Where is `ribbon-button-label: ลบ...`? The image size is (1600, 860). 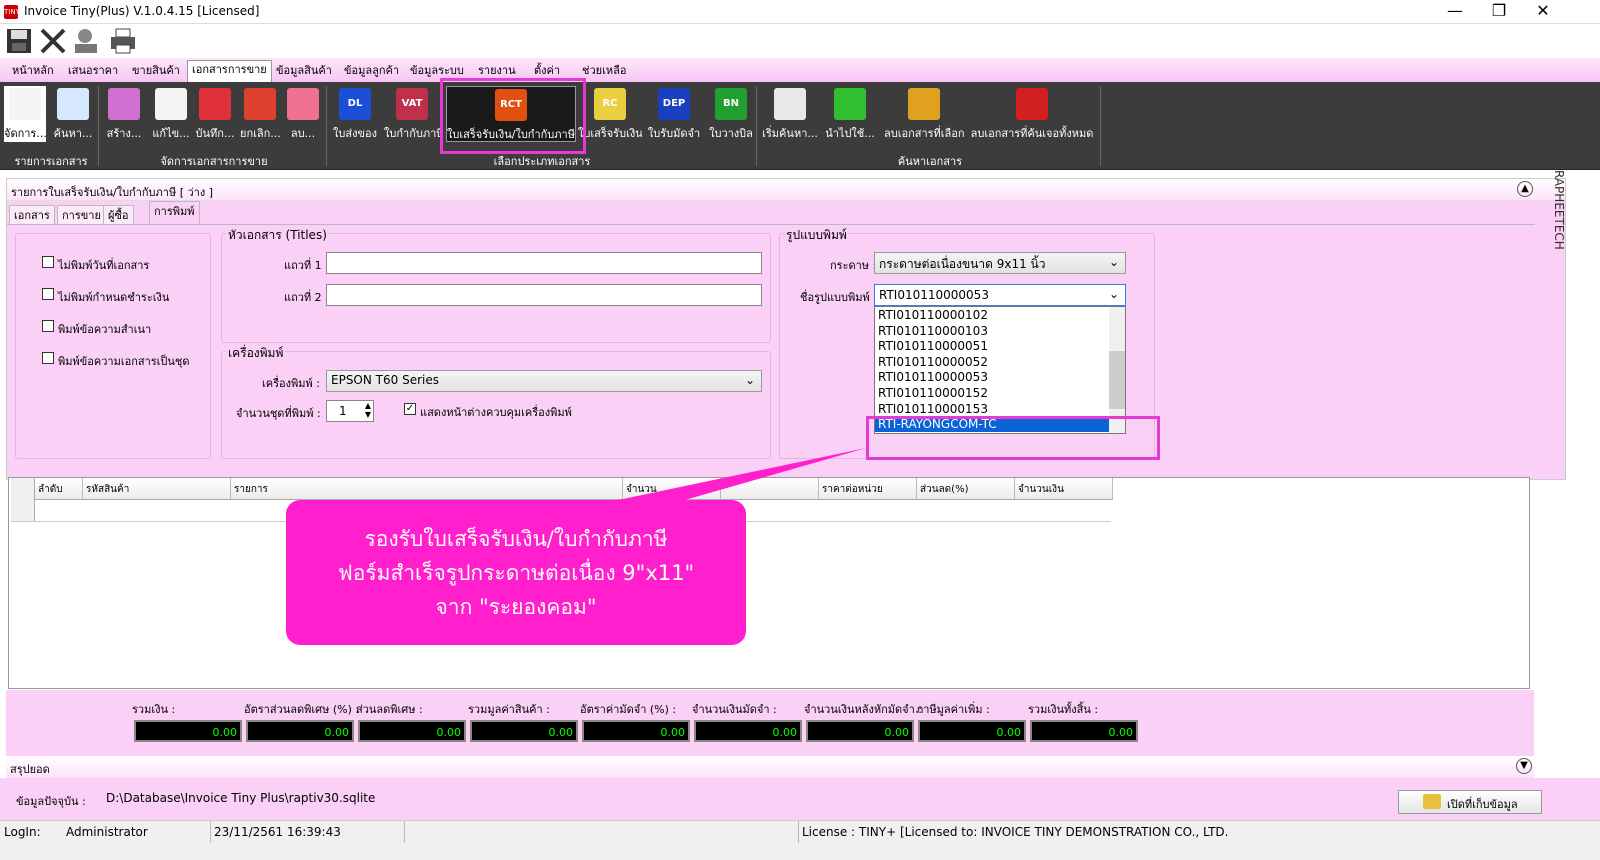 ribbon-button-label: ลบ... is located at coordinates (303, 133).